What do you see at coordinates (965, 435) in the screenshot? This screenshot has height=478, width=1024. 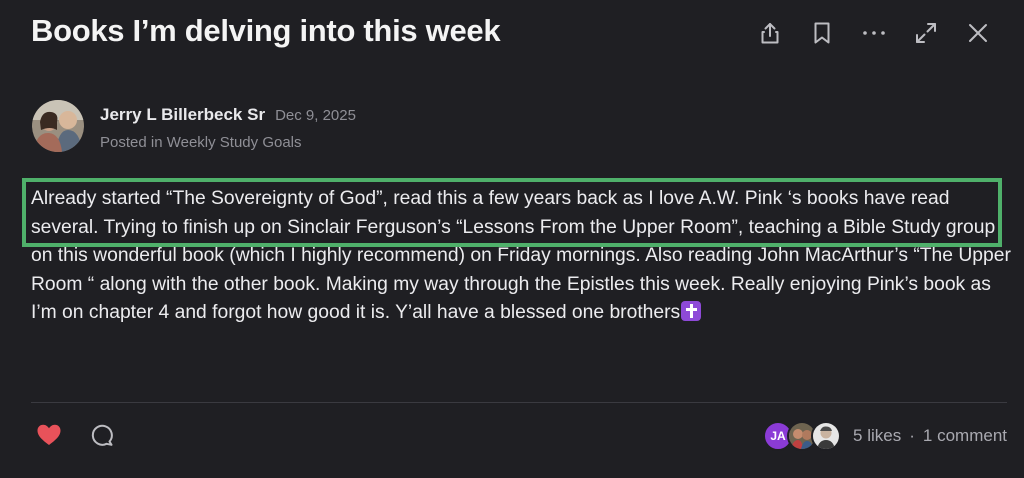 I see `comments-count: 1 comment` at bounding box center [965, 435].